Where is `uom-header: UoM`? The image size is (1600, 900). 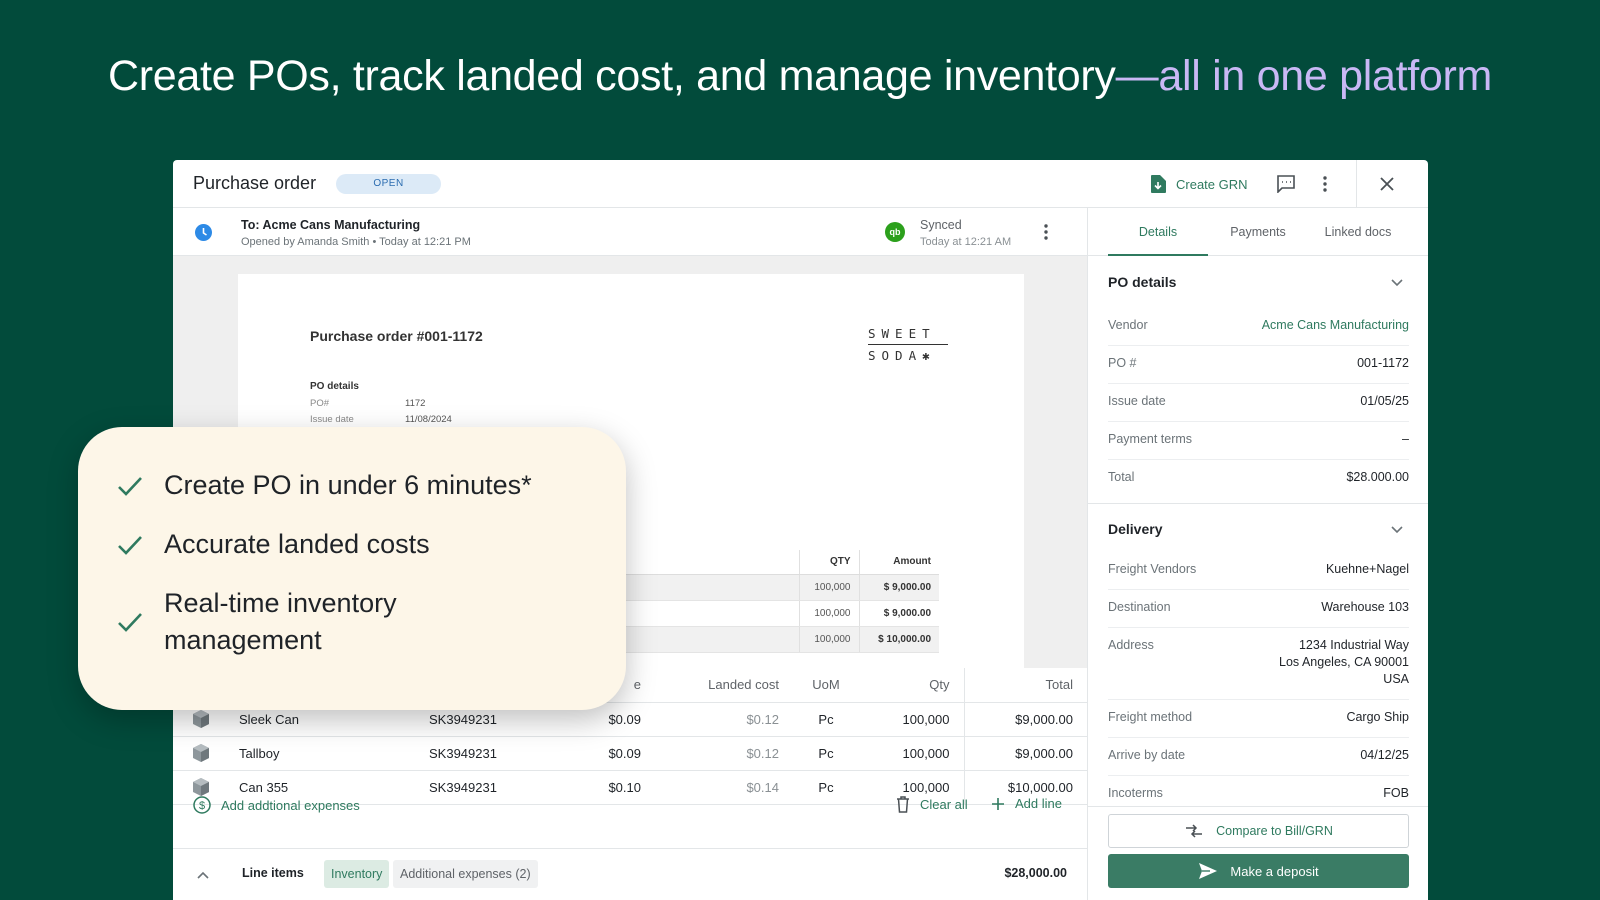 uom-header: UoM is located at coordinates (826, 685).